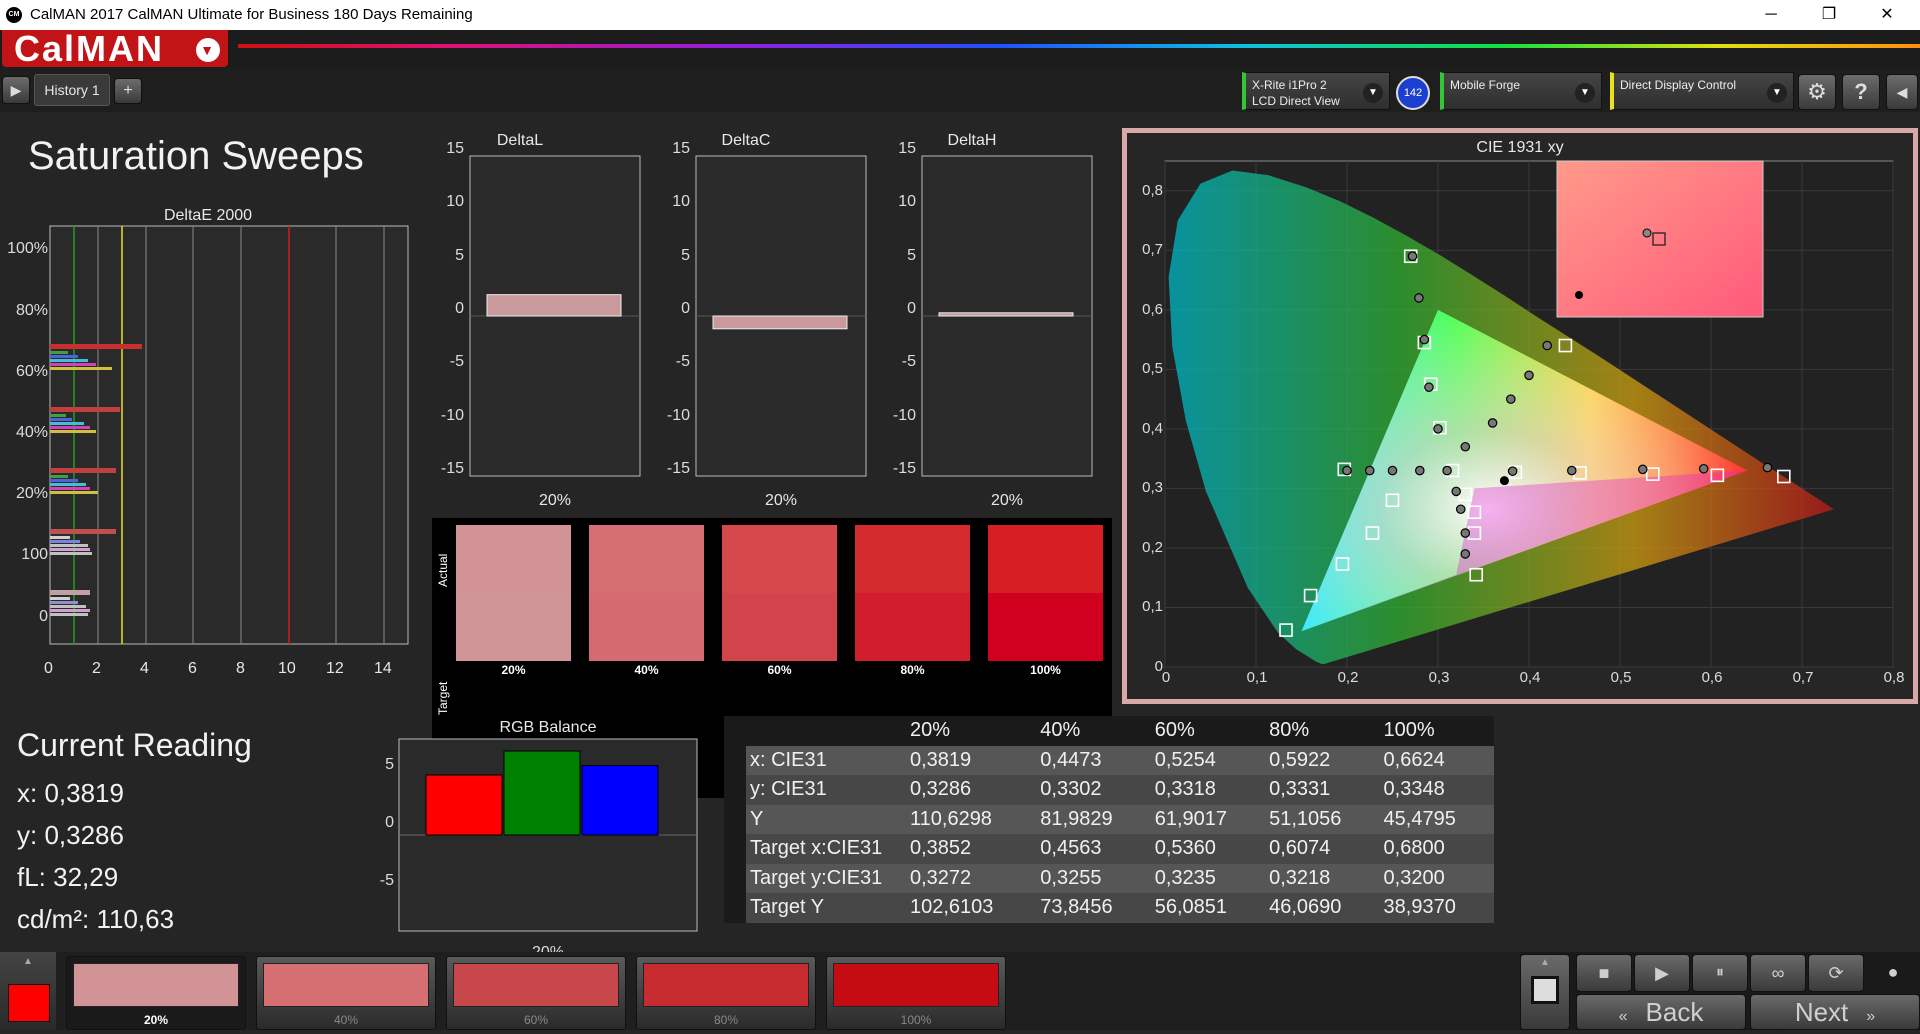 Image resolution: width=1920 pixels, height=1034 pixels. I want to click on rgb-balance-title: RGB Balance, so click(548, 727).